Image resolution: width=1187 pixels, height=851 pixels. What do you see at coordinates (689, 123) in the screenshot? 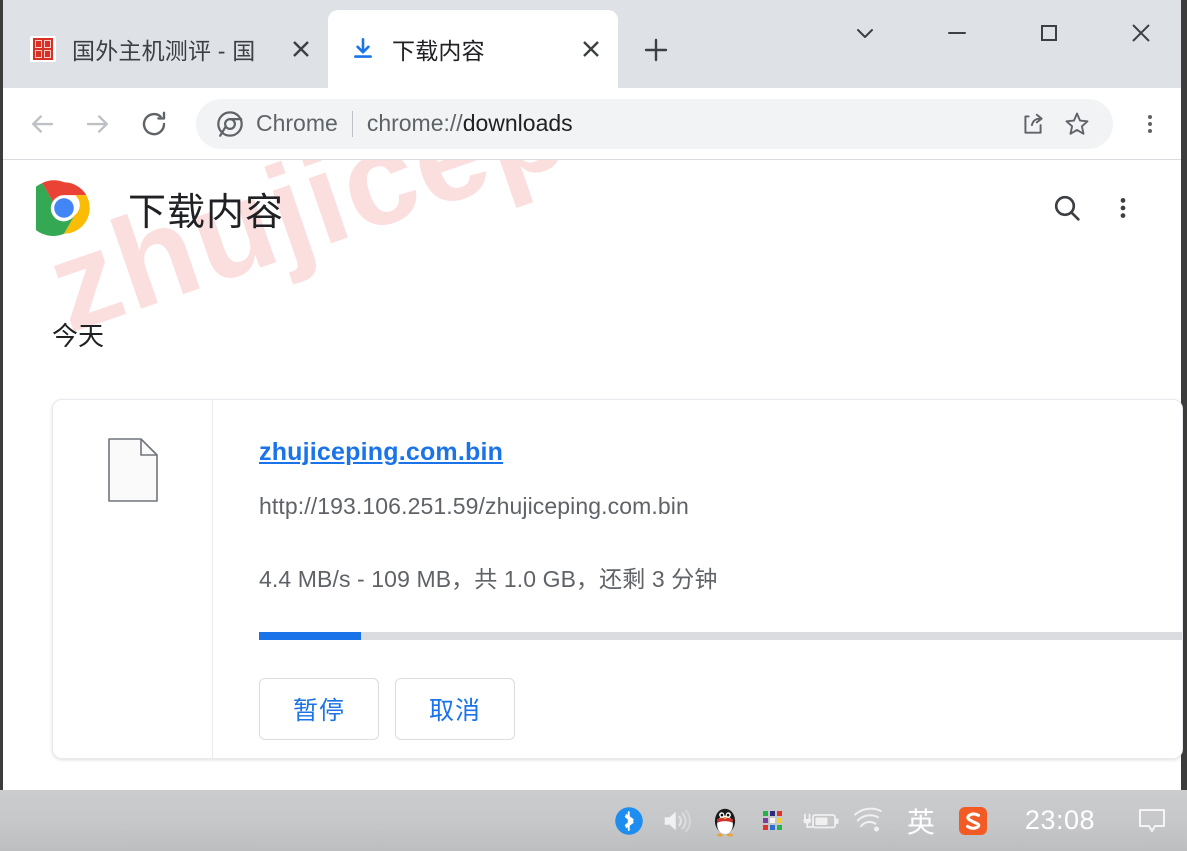
I see `omnibox-url: chrome://downloads` at bounding box center [689, 123].